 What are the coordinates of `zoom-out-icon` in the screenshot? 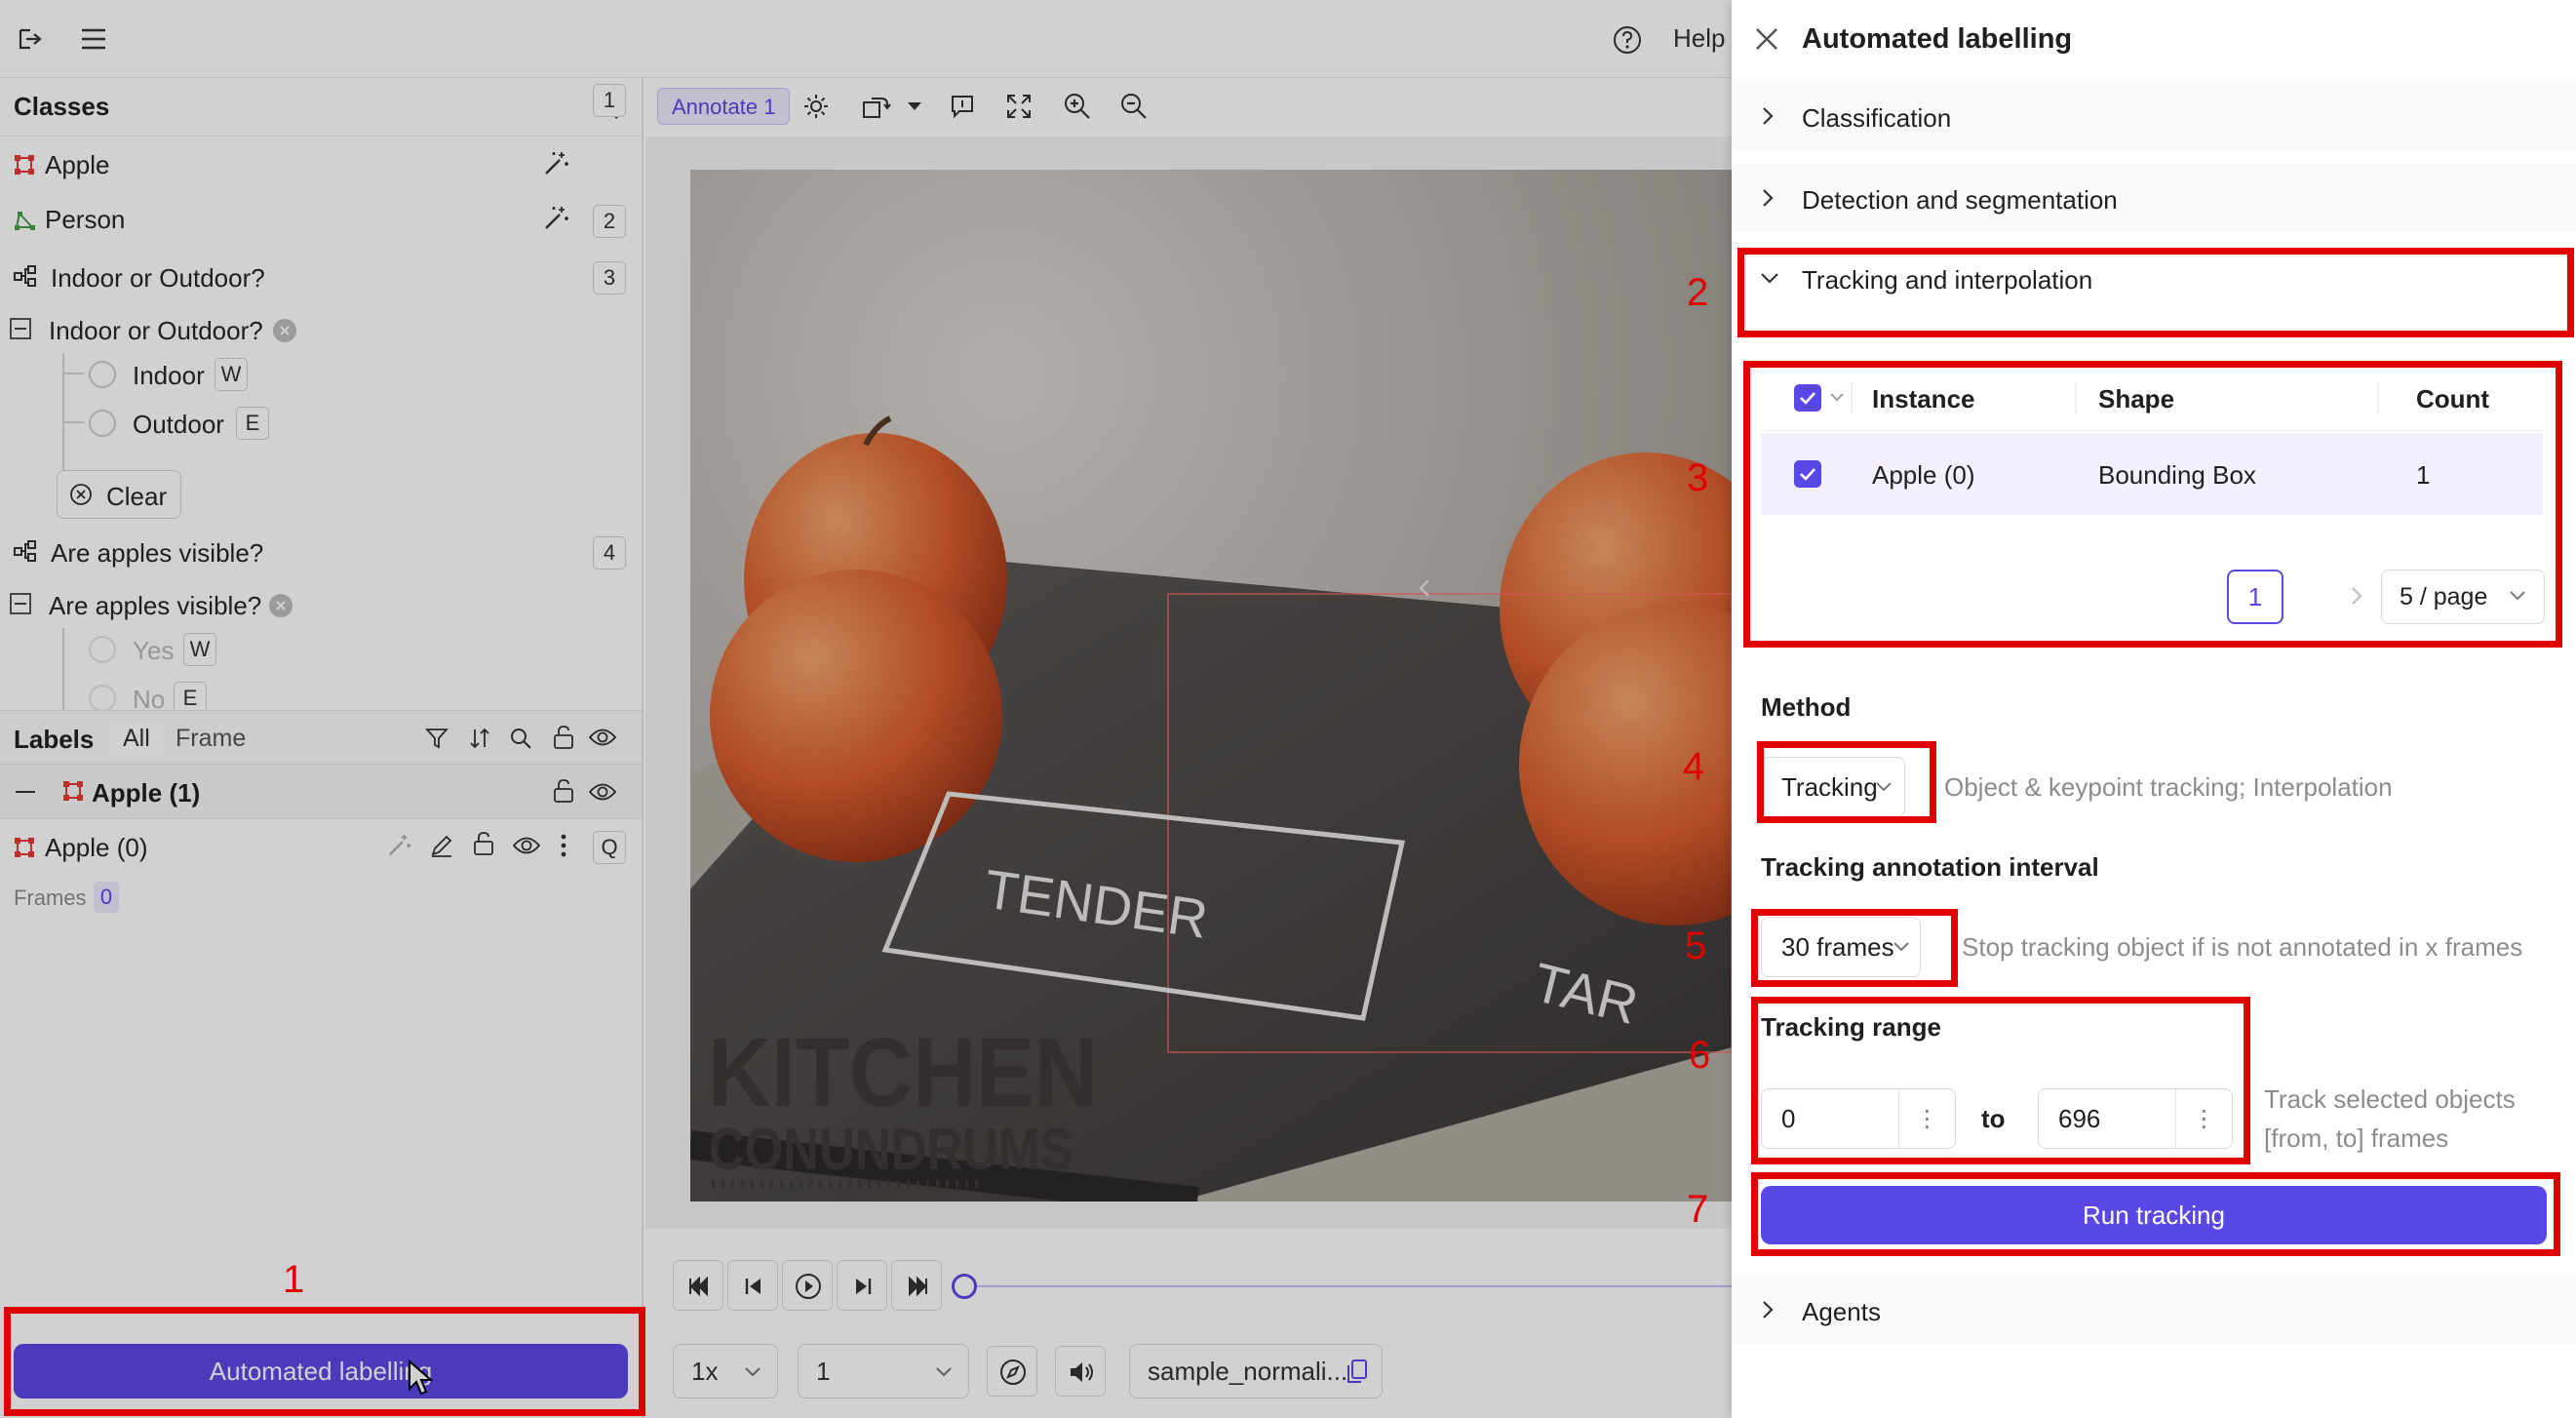 It's located at (1134, 106).